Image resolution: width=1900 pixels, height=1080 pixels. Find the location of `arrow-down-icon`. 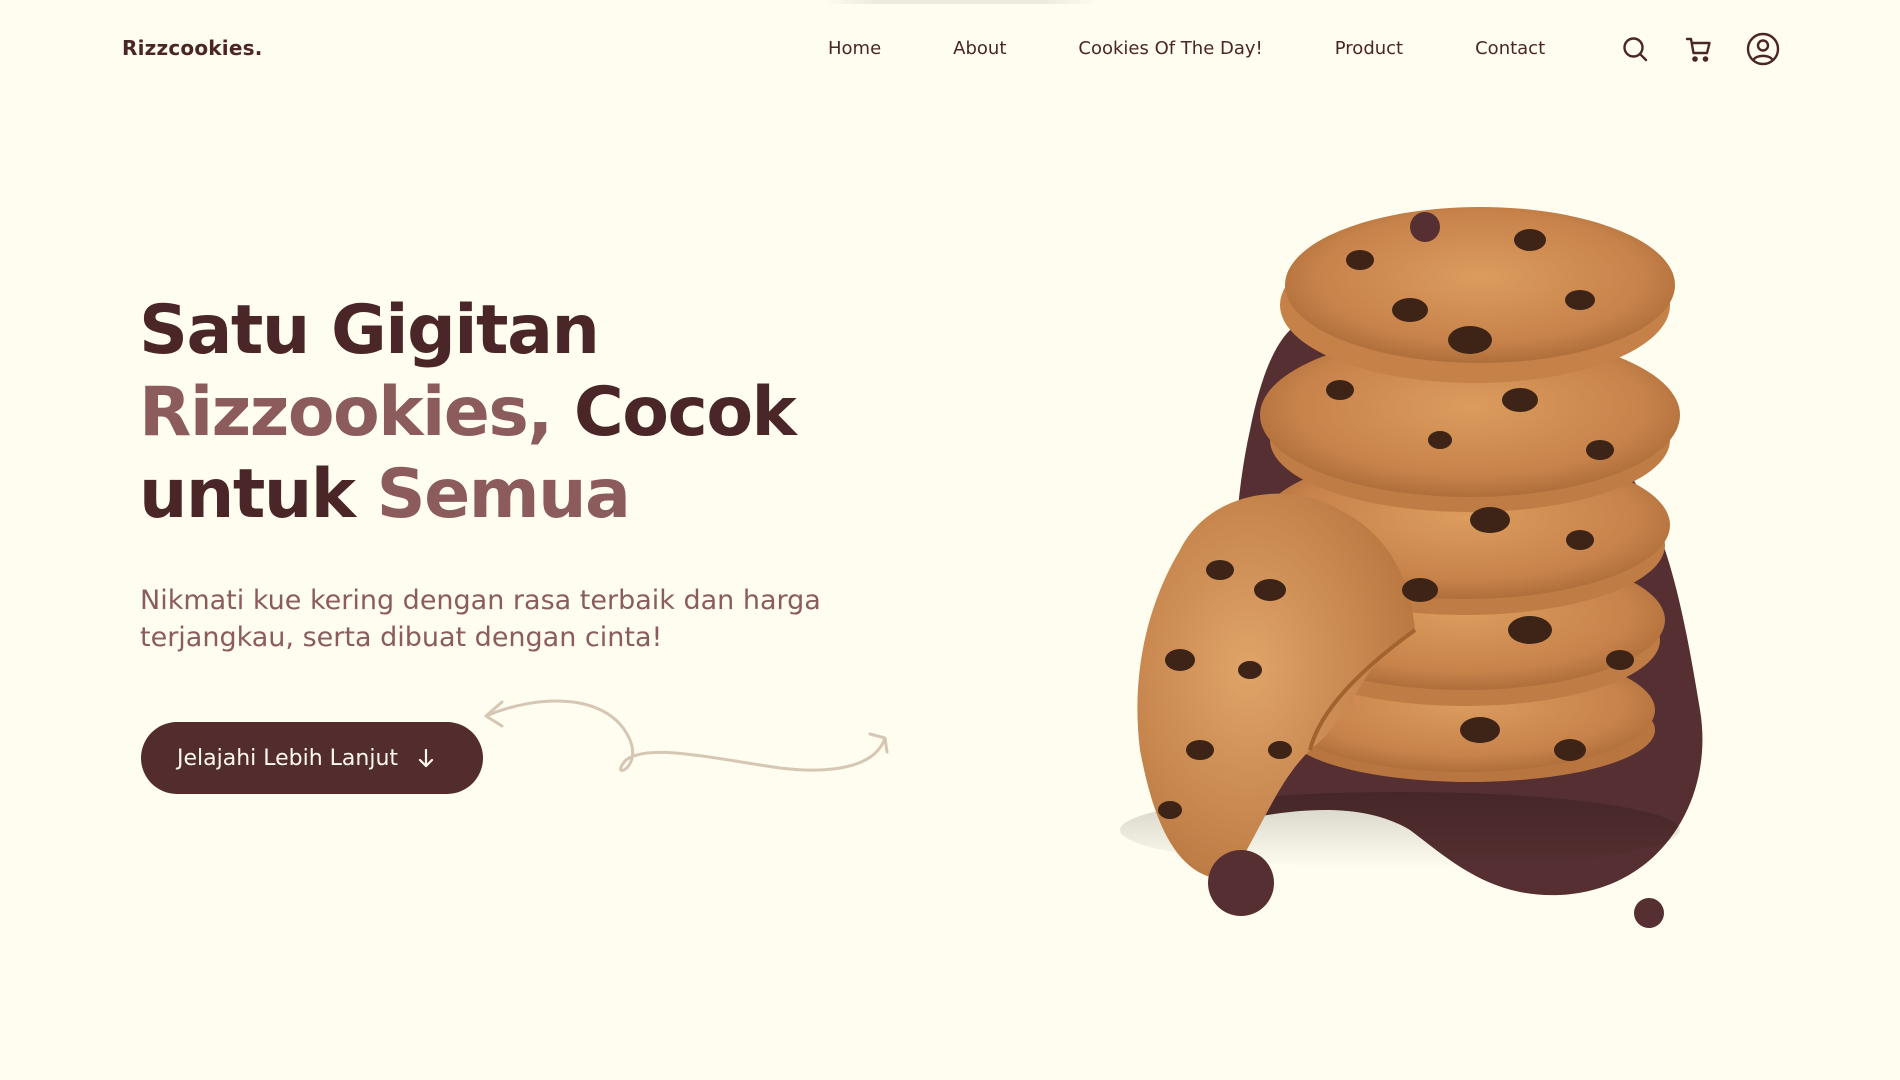

arrow-down-icon is located at coordinates (426, 758).